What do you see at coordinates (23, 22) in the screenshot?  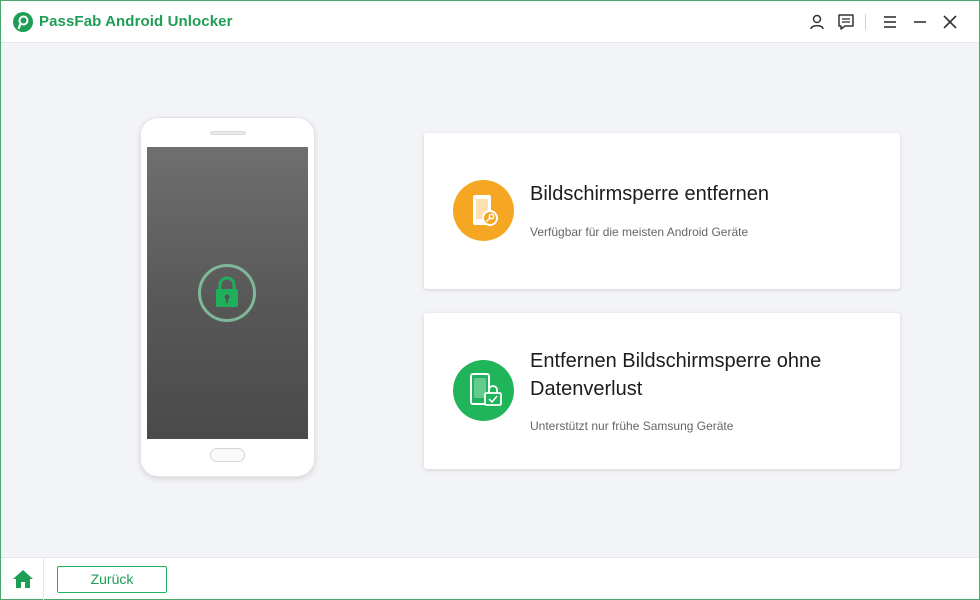 I see `passfab-logo-icon` at bounding box center [23, 22].